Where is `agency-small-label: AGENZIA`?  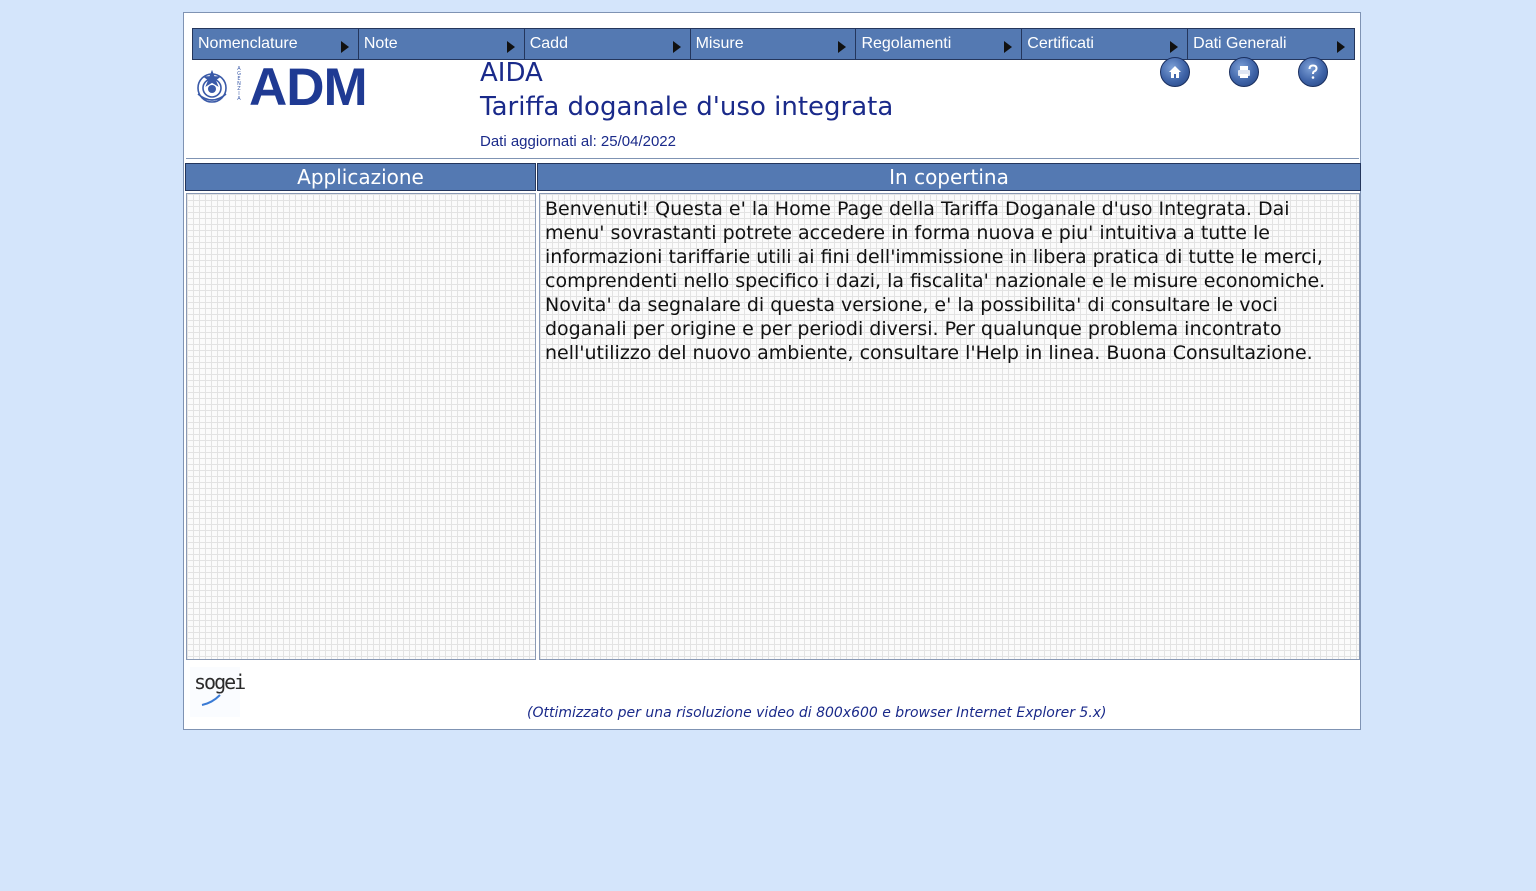
agency-small-label: AGENZIA is located at coordinates (239, 83).